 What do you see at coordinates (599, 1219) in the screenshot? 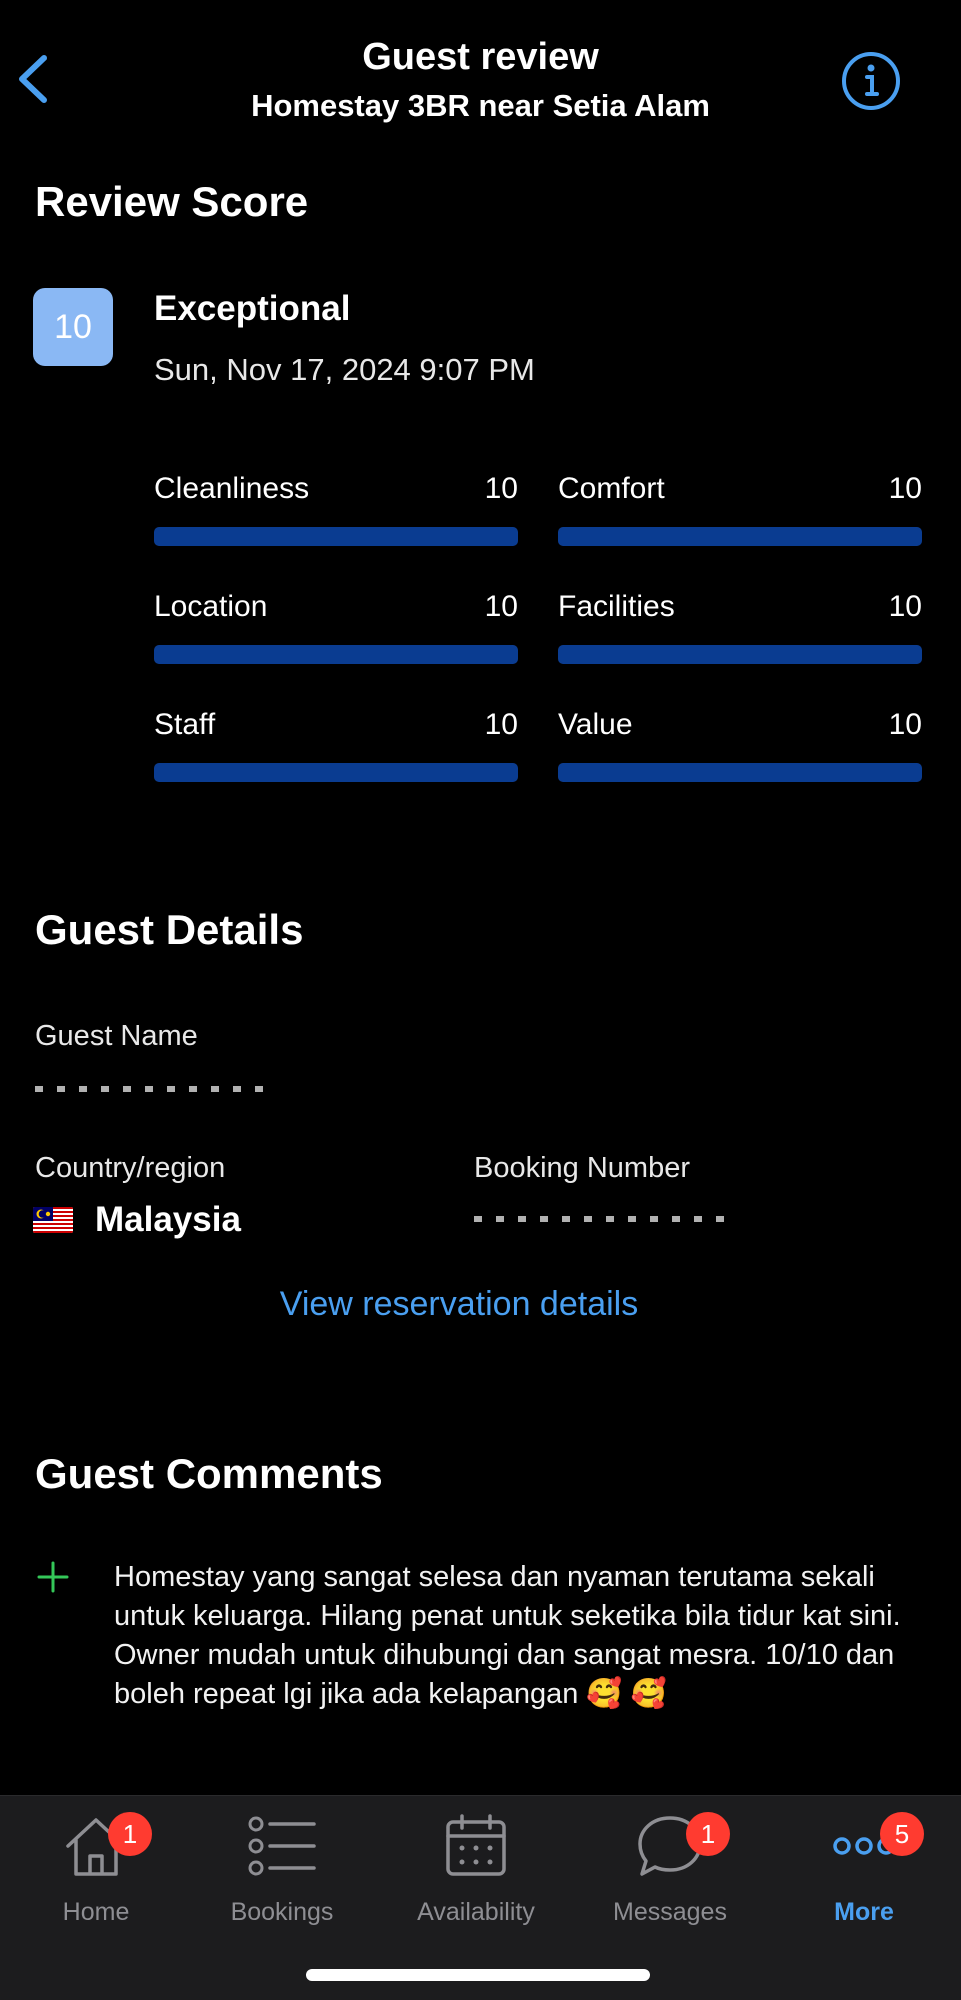
I see `redacted-booking-number` at bounding box center [599, 1219].